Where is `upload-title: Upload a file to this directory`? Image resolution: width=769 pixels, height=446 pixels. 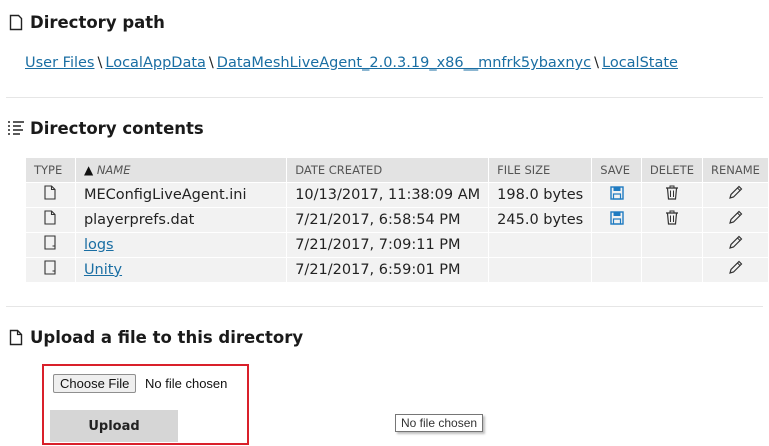 upload-title: Upload a file to this directory is located at coordinates (167, 337).